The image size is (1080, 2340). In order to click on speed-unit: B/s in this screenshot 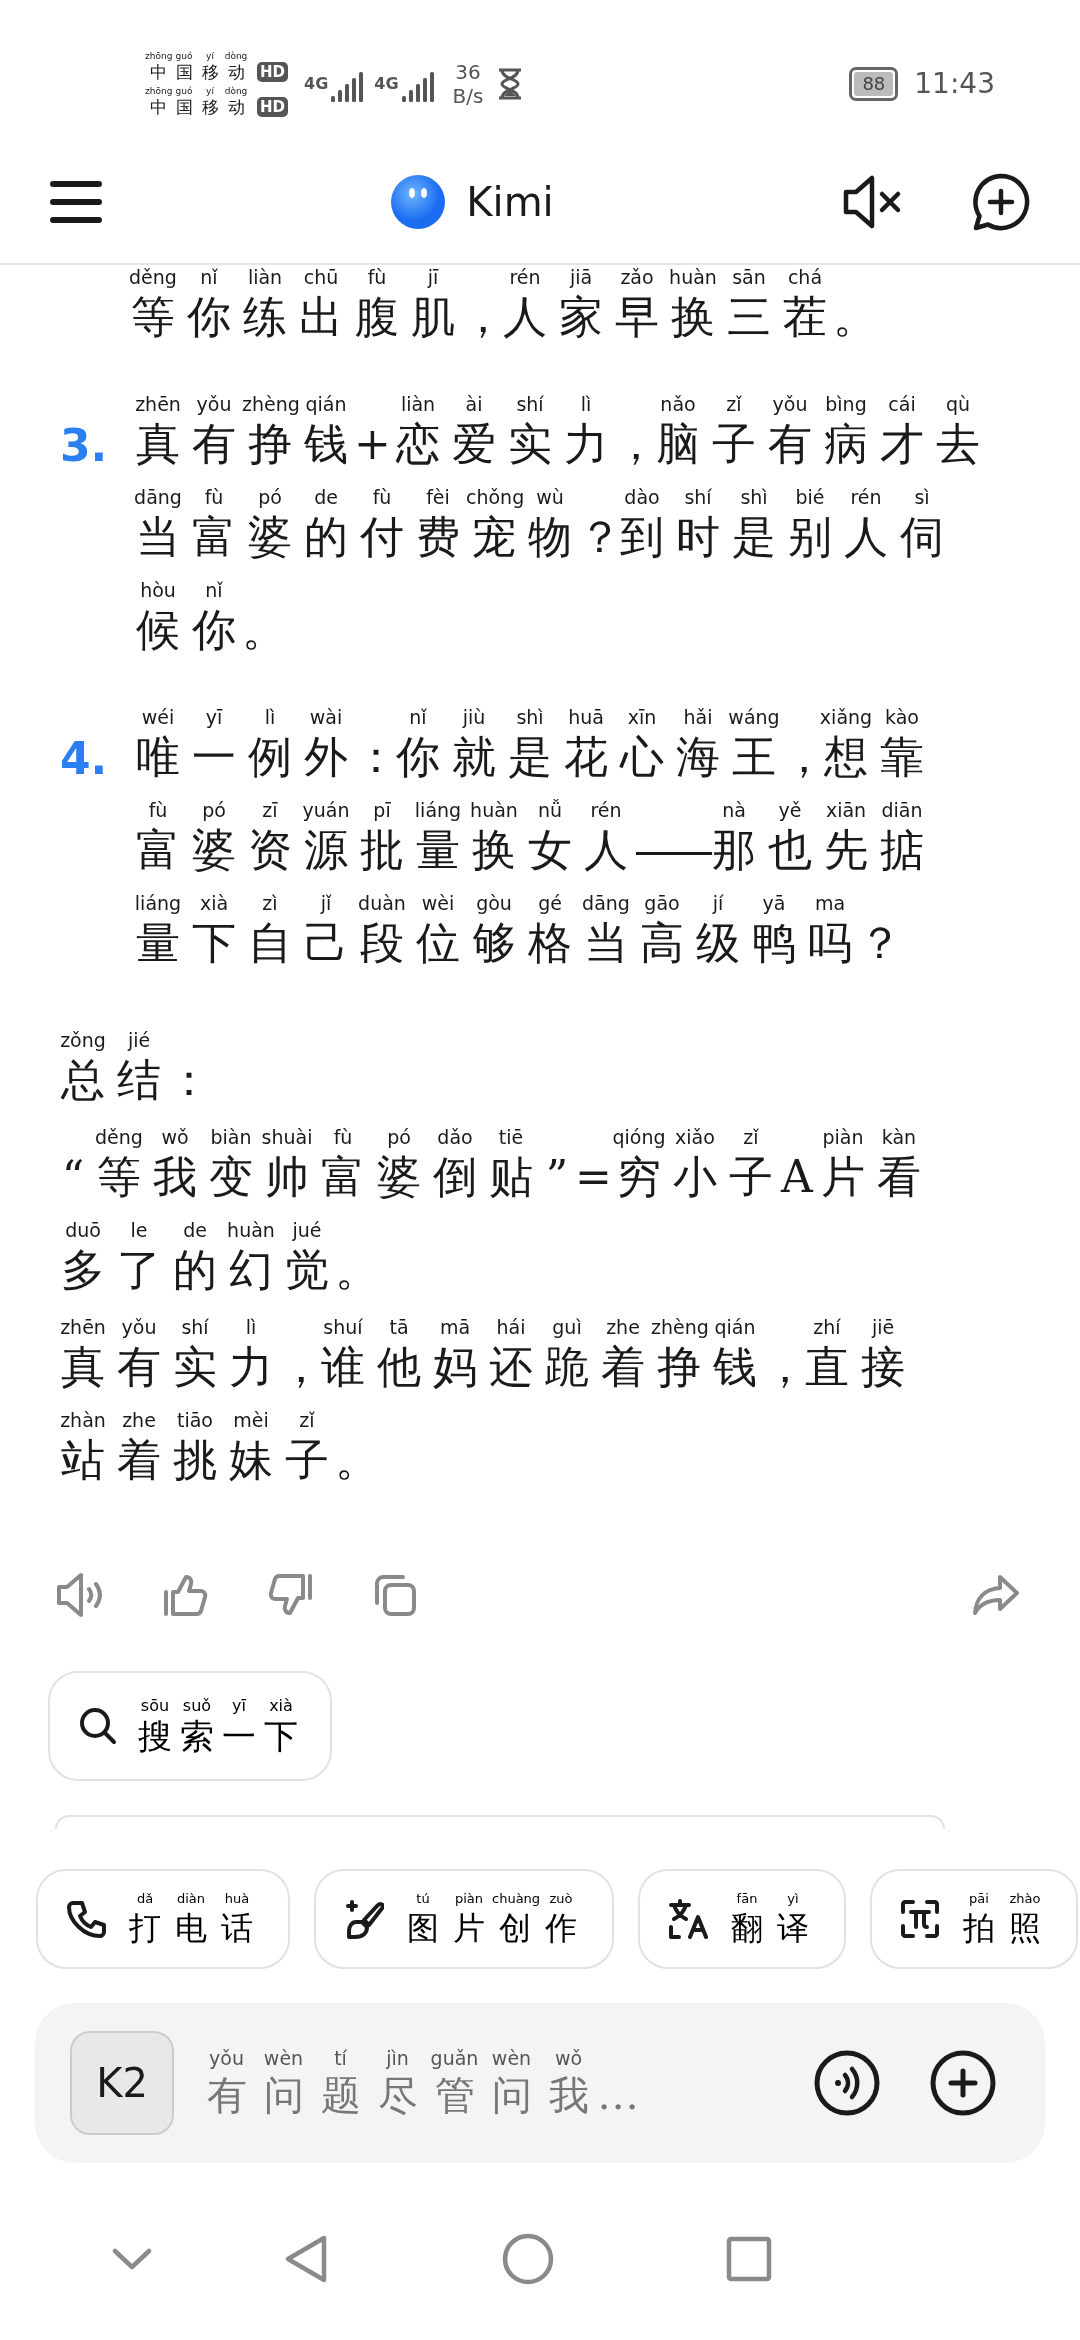, I will do `click(468, 96)`.